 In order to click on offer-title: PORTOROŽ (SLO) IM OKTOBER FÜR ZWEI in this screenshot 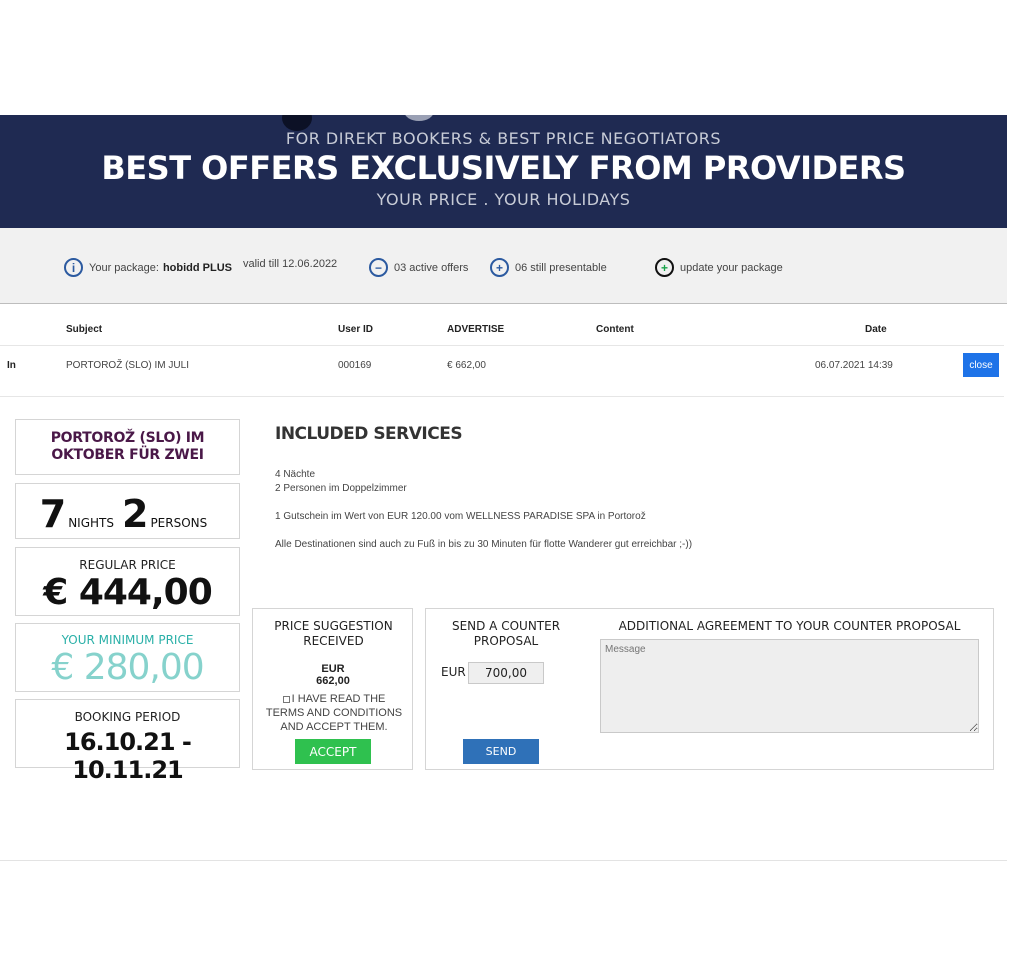, I will do `click(127, 442)`.